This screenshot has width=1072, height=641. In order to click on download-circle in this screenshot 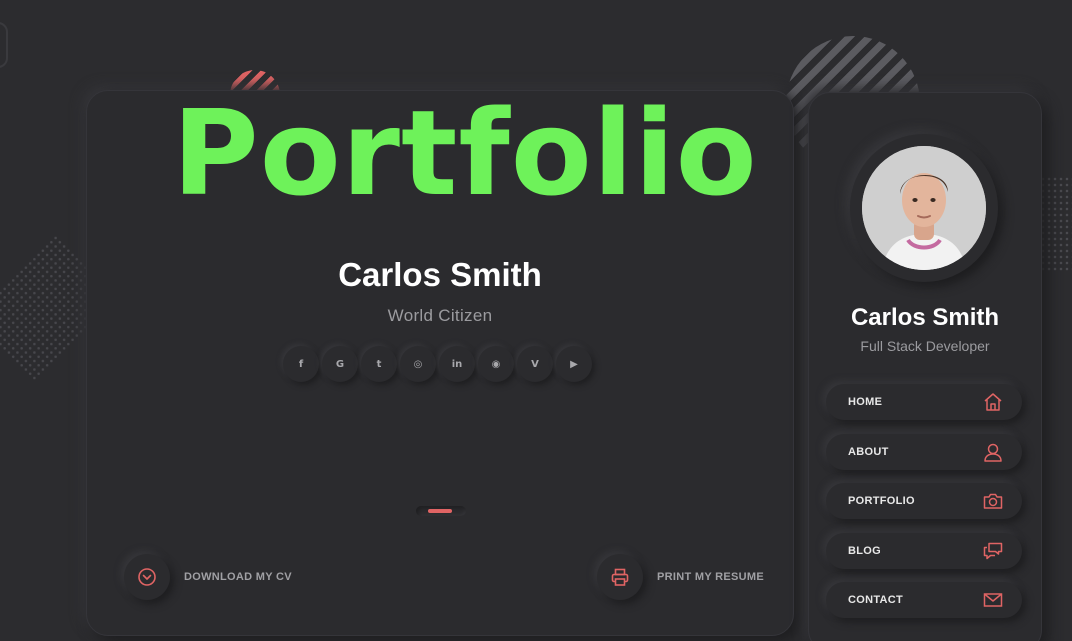, I will do `click(147, 577)`.